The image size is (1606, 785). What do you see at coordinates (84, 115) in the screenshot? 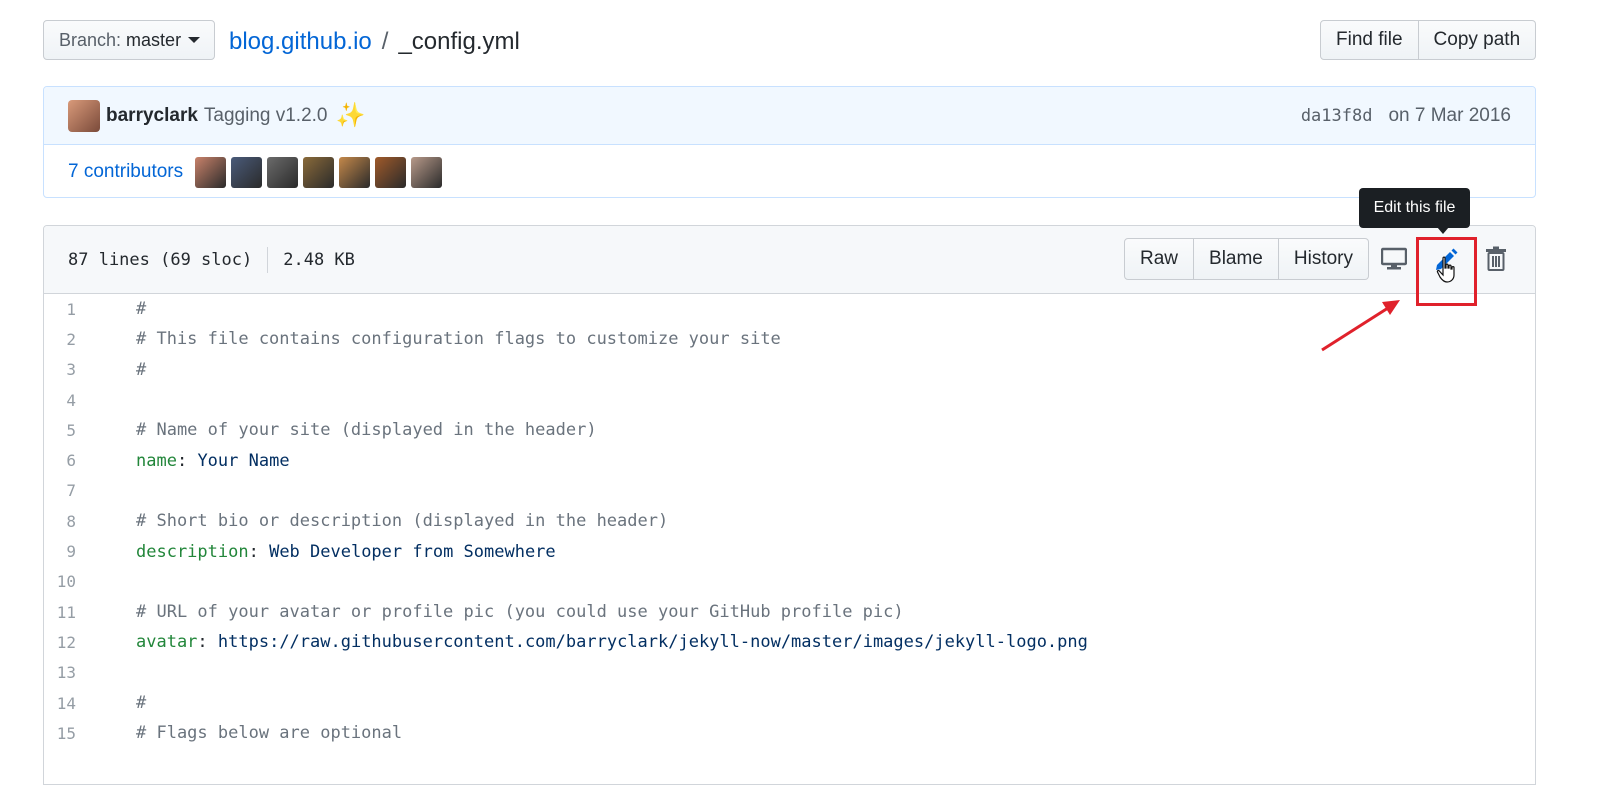
I see `author-avatar` at bounding box center [84, 115].